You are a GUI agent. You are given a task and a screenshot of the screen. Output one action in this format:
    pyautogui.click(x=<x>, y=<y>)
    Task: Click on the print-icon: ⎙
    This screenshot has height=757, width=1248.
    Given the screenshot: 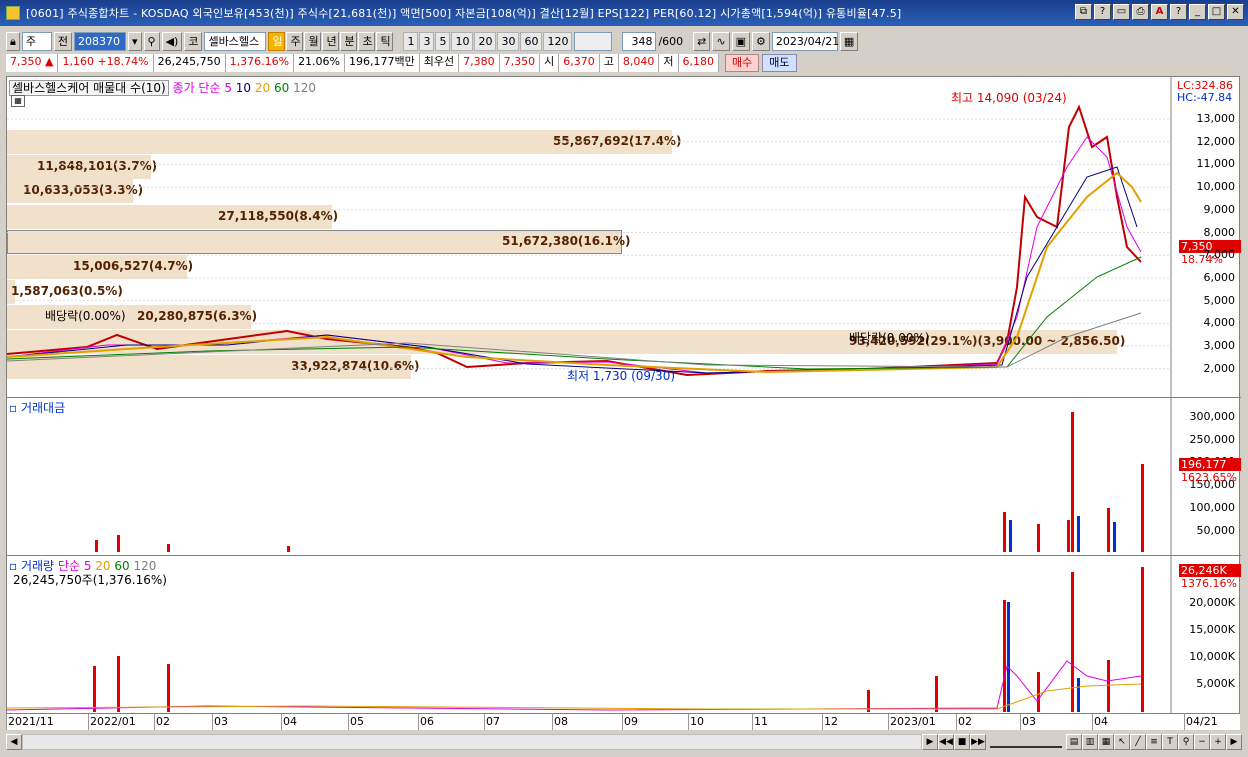 What is the action you would take?
    pyautogui.click(x=1140, y=12)
    